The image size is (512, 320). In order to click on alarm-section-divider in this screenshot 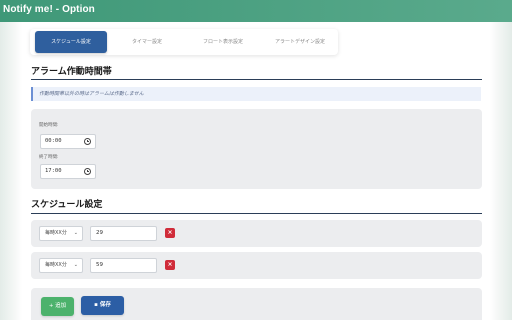, I will do `click(256, 79)`.